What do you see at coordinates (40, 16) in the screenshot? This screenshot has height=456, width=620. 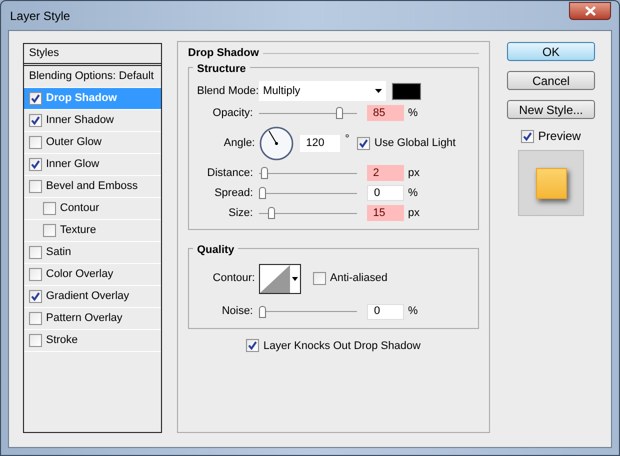 I see `window-title: Layer Style` at bounding box center [40, 16].